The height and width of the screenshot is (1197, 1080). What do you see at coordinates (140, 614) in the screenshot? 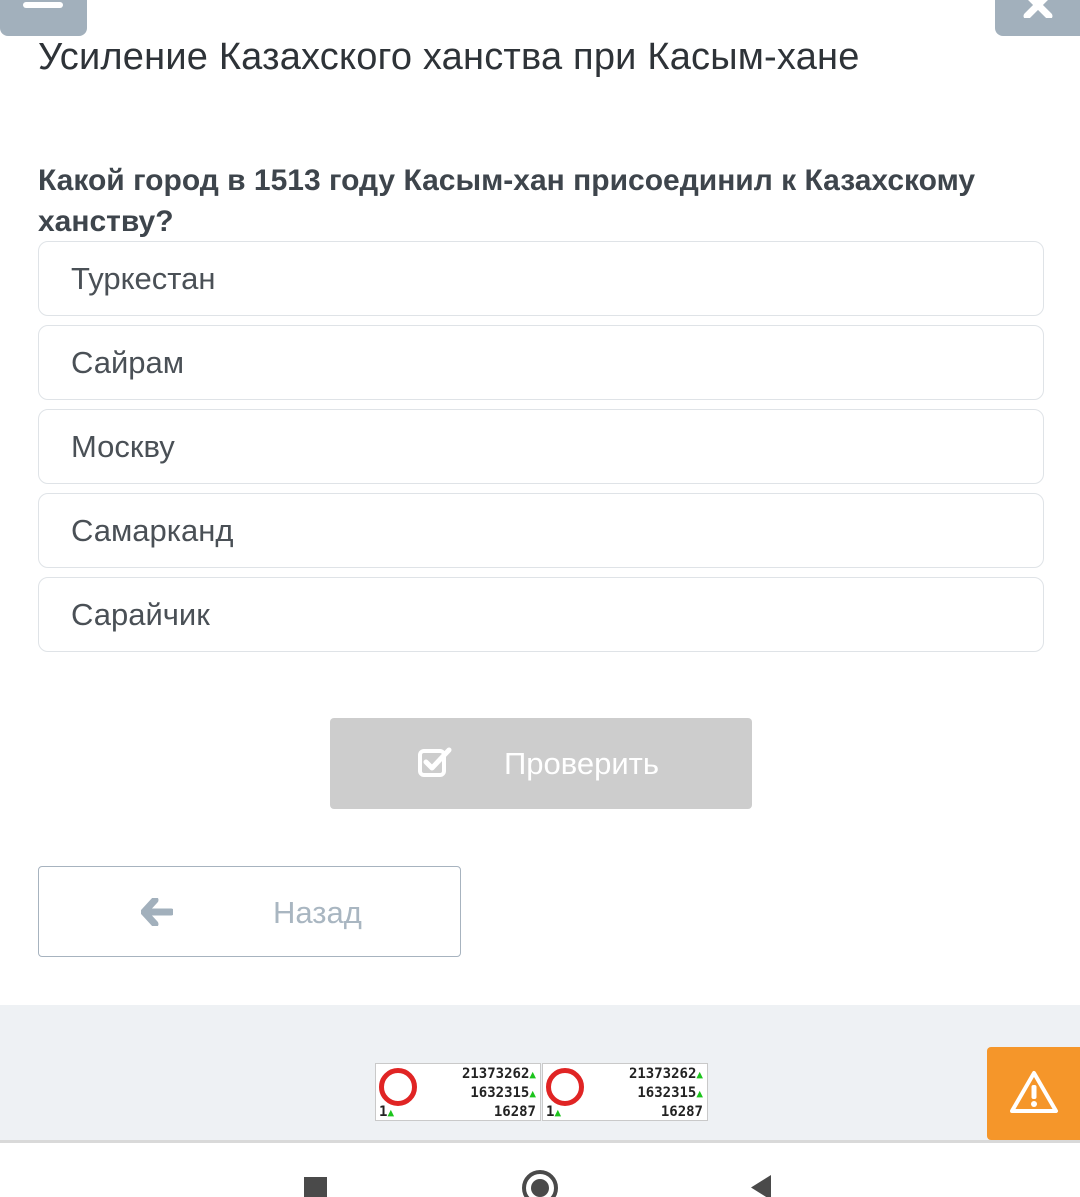
I see `answer-option-label: Сарайчик` at bounding box center [140, 614].